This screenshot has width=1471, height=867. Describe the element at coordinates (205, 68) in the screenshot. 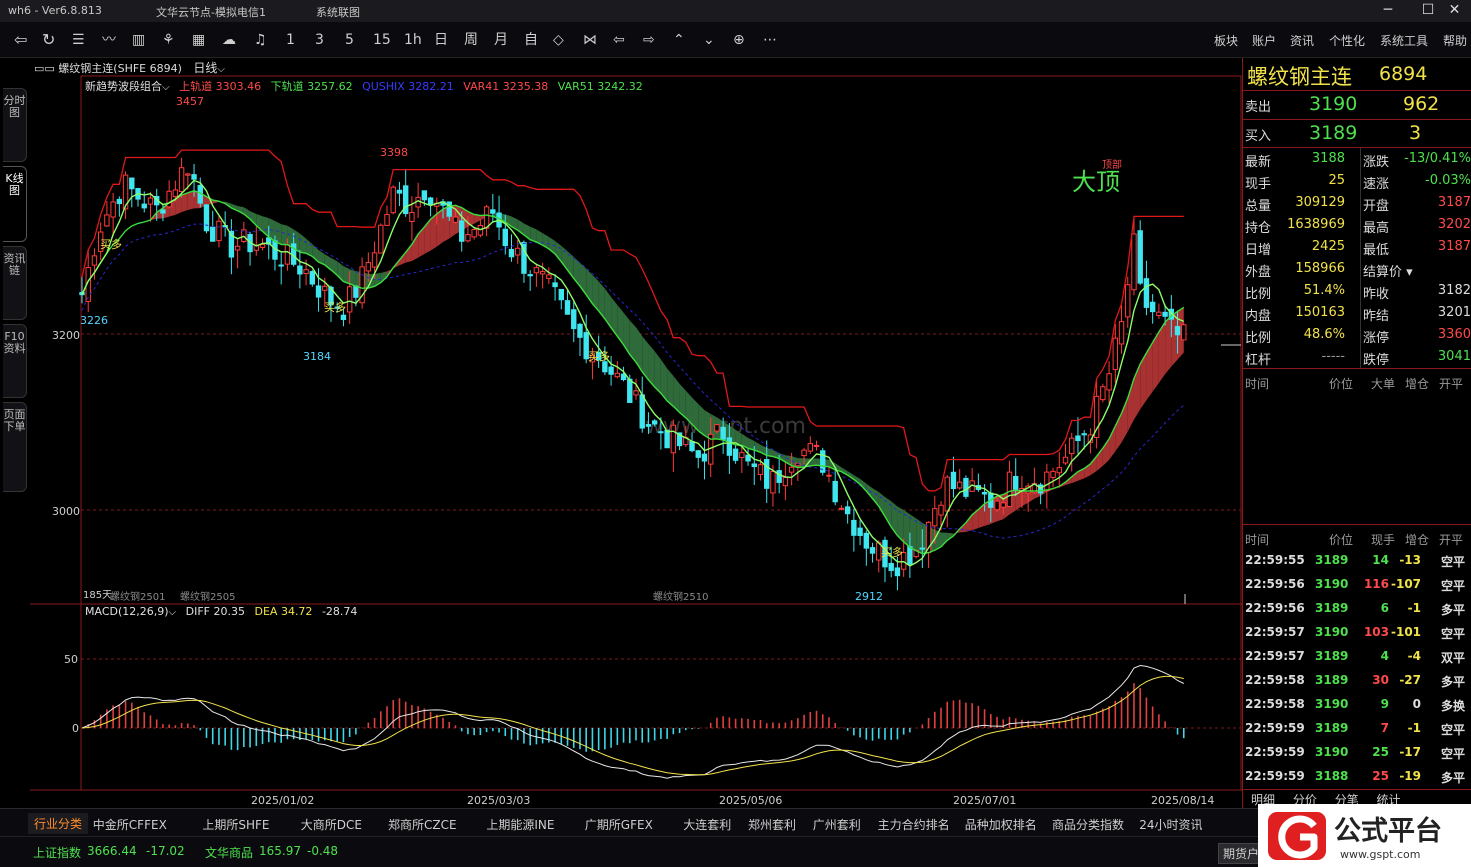

I see `period-selector: 日线` at that location.